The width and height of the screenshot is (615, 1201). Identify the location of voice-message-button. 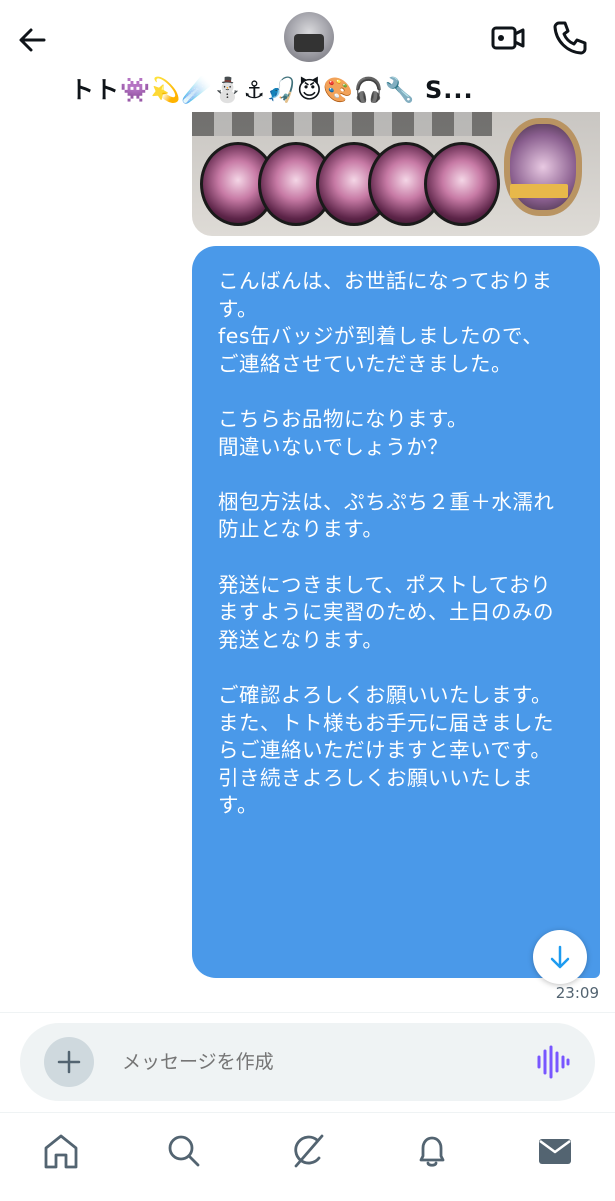
(553, 1062).